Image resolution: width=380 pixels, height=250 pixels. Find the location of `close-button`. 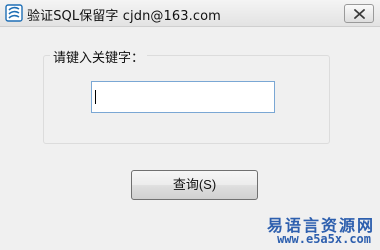

close-button is located at coordinates (359, 13).